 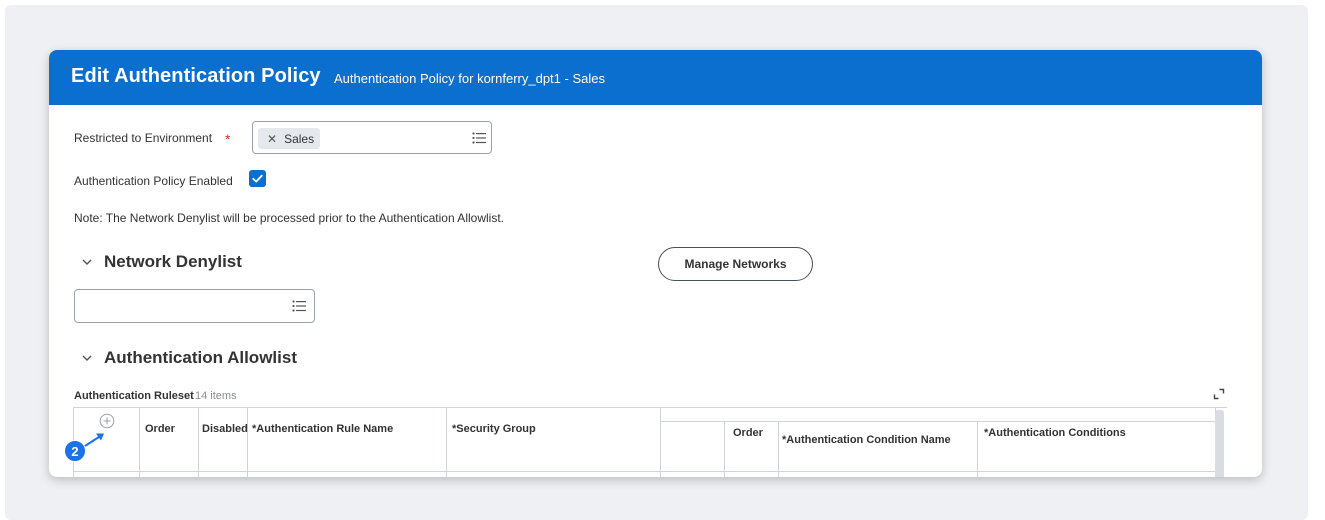 What do you see at coordinates (160, 429) in the screenshot?
I see `column-header-order: Order` at bounding box center [160, 429].